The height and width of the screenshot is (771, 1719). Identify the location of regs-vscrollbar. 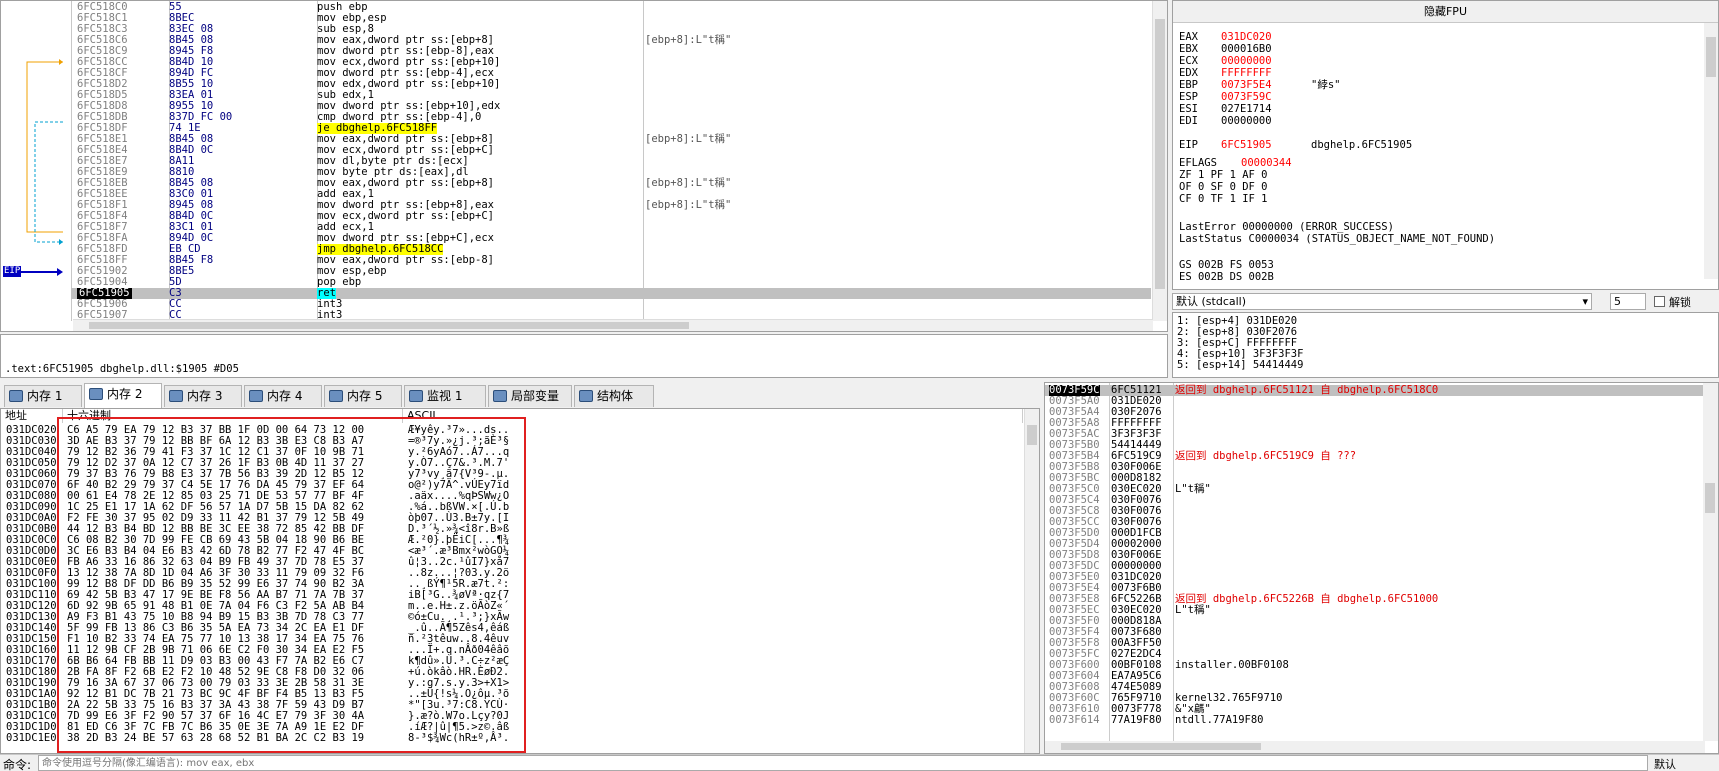
(1711, 151).